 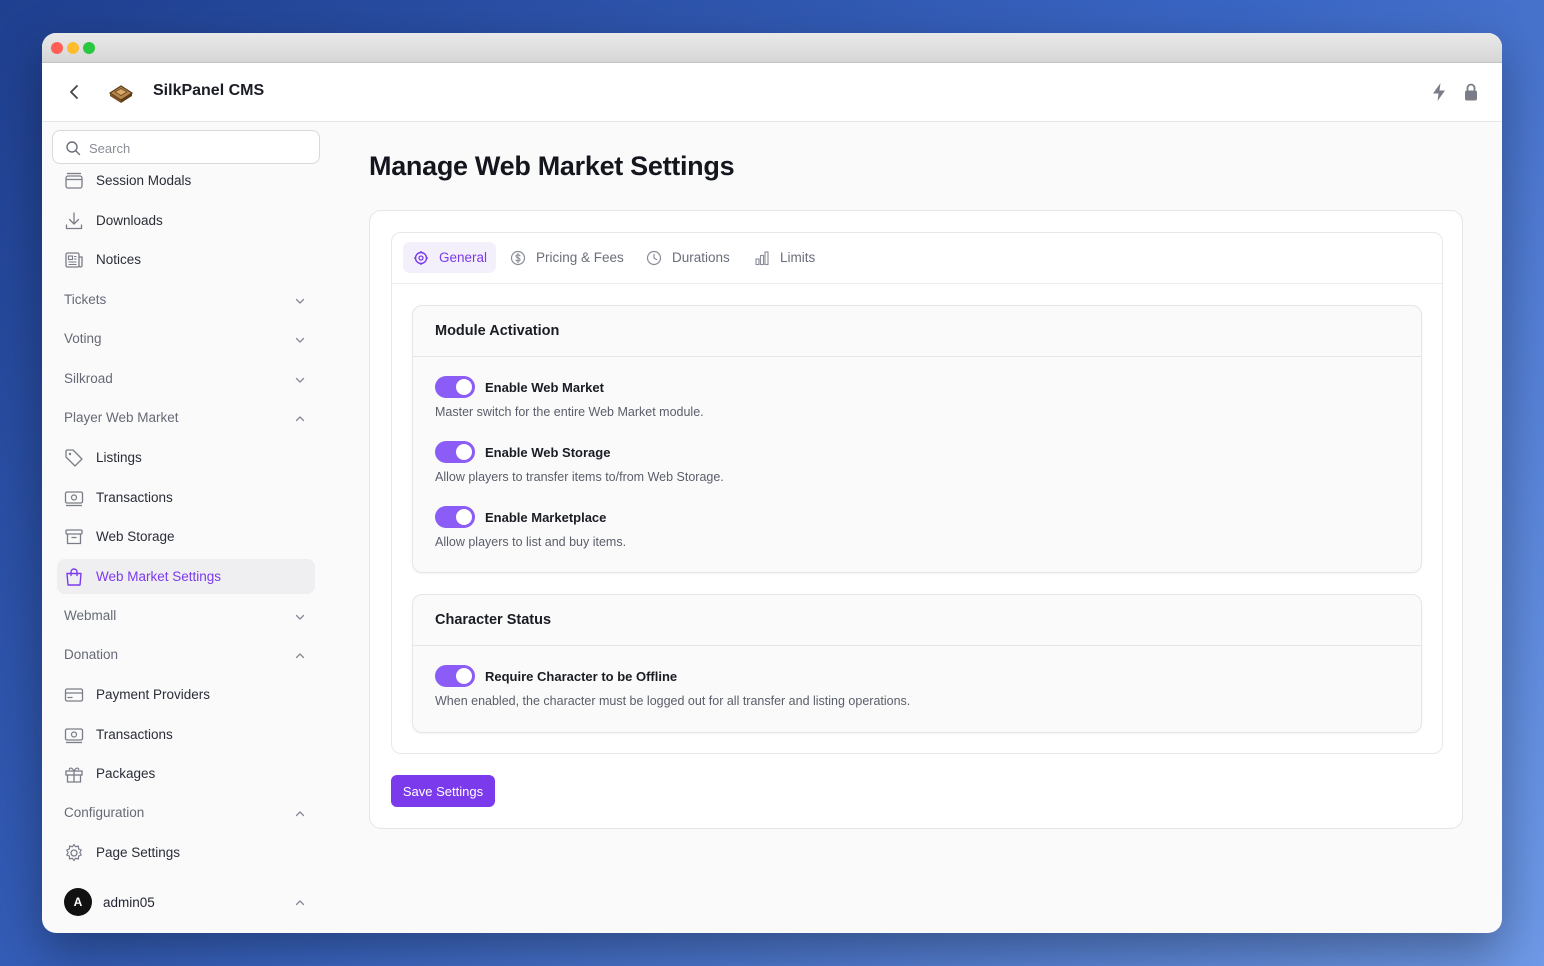 I want to click on sidebar-item-label: Payment Providers, so click(x=153, y=694).